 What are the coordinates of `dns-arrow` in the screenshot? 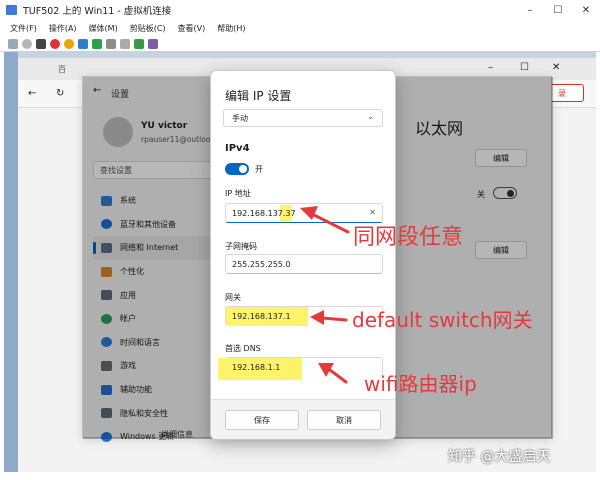 It's located at (338, 376).